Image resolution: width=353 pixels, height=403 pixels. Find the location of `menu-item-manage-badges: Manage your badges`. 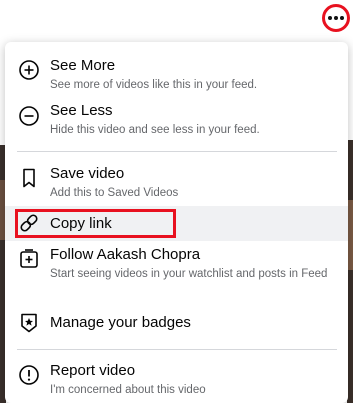

menu-item-manage-badges: Manage your badges is located at coordinates (176, 323).